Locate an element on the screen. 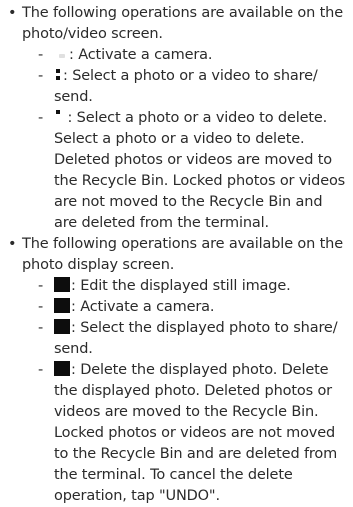 This screenshot has width=353, height=507. list-item: - : Edit the displayed still image. is located at coordinates (184, 286).